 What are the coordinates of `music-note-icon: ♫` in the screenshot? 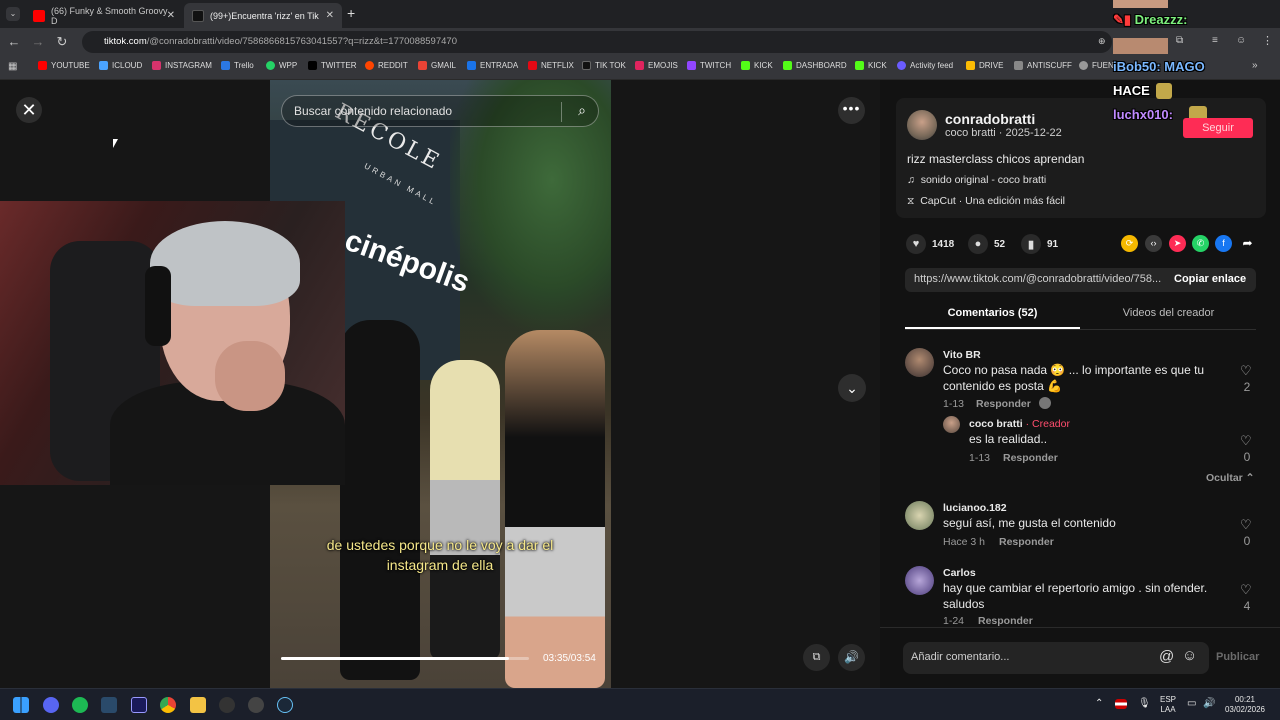 It's located at (911, 180).